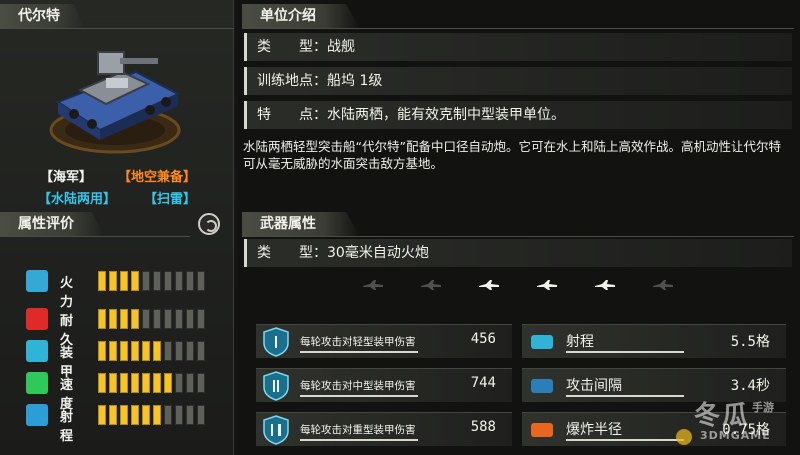 The image size is (800, 455). I want to click on unit-name-tab: 代尔特, so click(42, 16).